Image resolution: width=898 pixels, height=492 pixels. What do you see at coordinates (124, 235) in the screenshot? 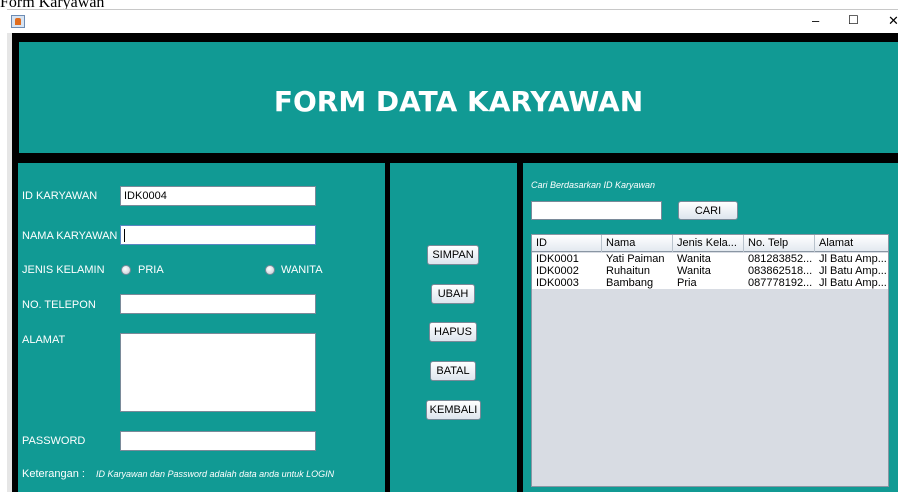
I see `text-cursor` at bounding box center [124, 235].